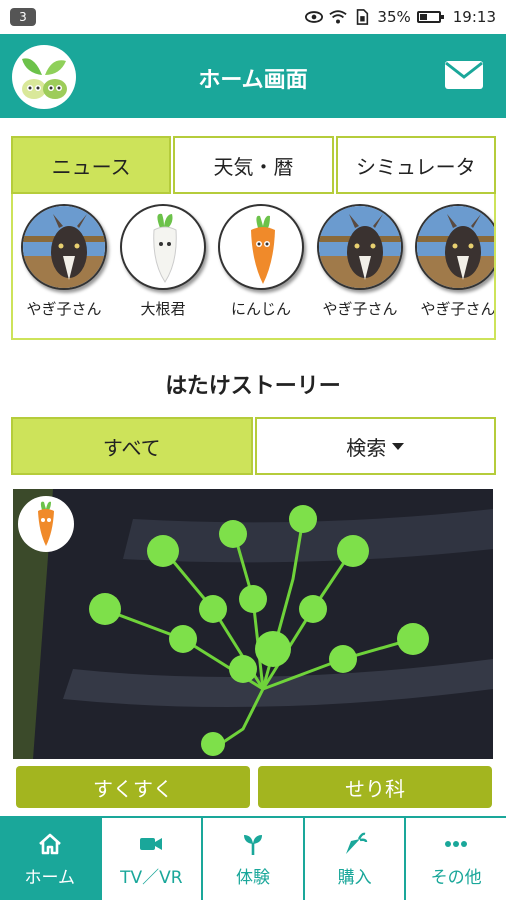  What do you see at coordinates (415, 165) in the screenshot?
I see `tab-simulator: シミュレータ` at bounding box center [415, 165].